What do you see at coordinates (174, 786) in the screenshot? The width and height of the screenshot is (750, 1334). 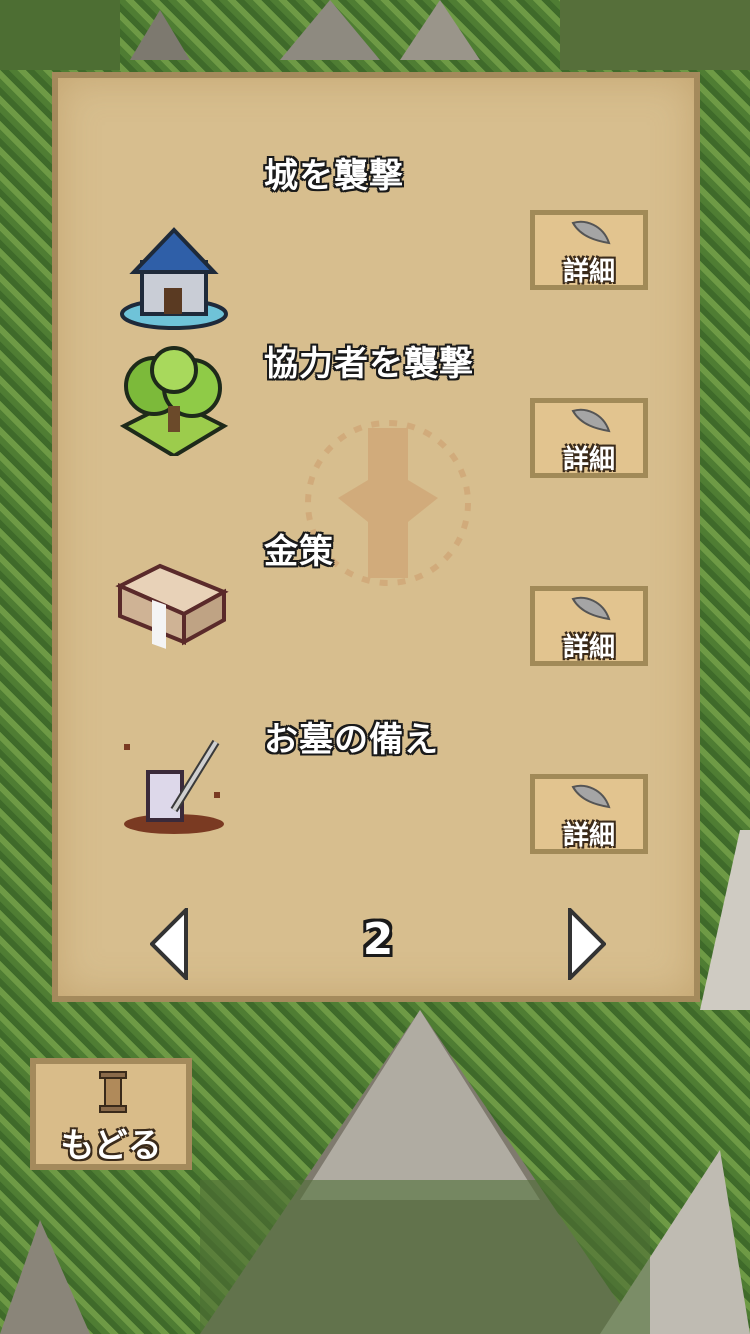 I see `grave-sword-icon` at bounding box center [174, 786].